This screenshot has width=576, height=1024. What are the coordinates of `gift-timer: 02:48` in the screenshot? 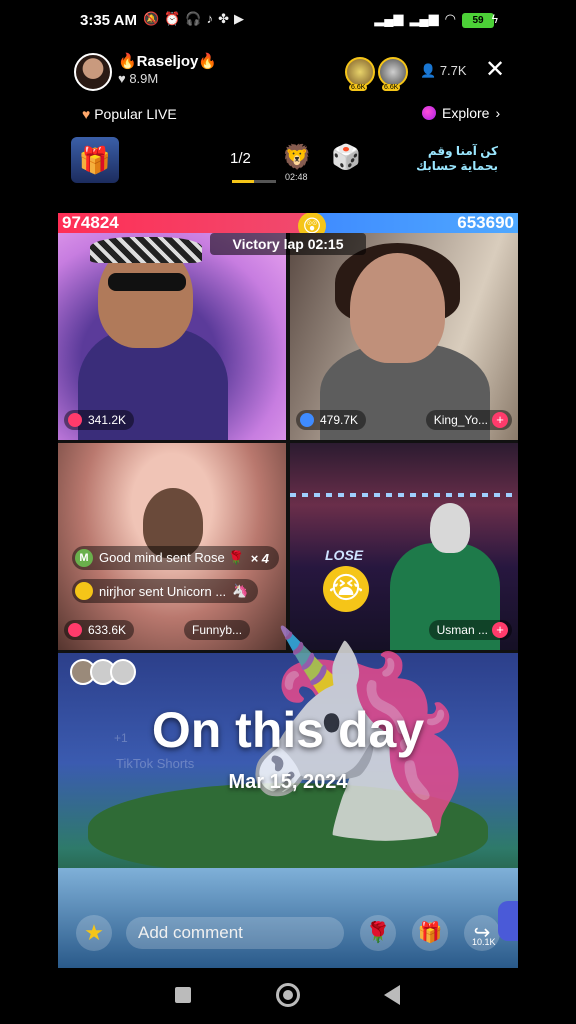 It's located at (296, 177).